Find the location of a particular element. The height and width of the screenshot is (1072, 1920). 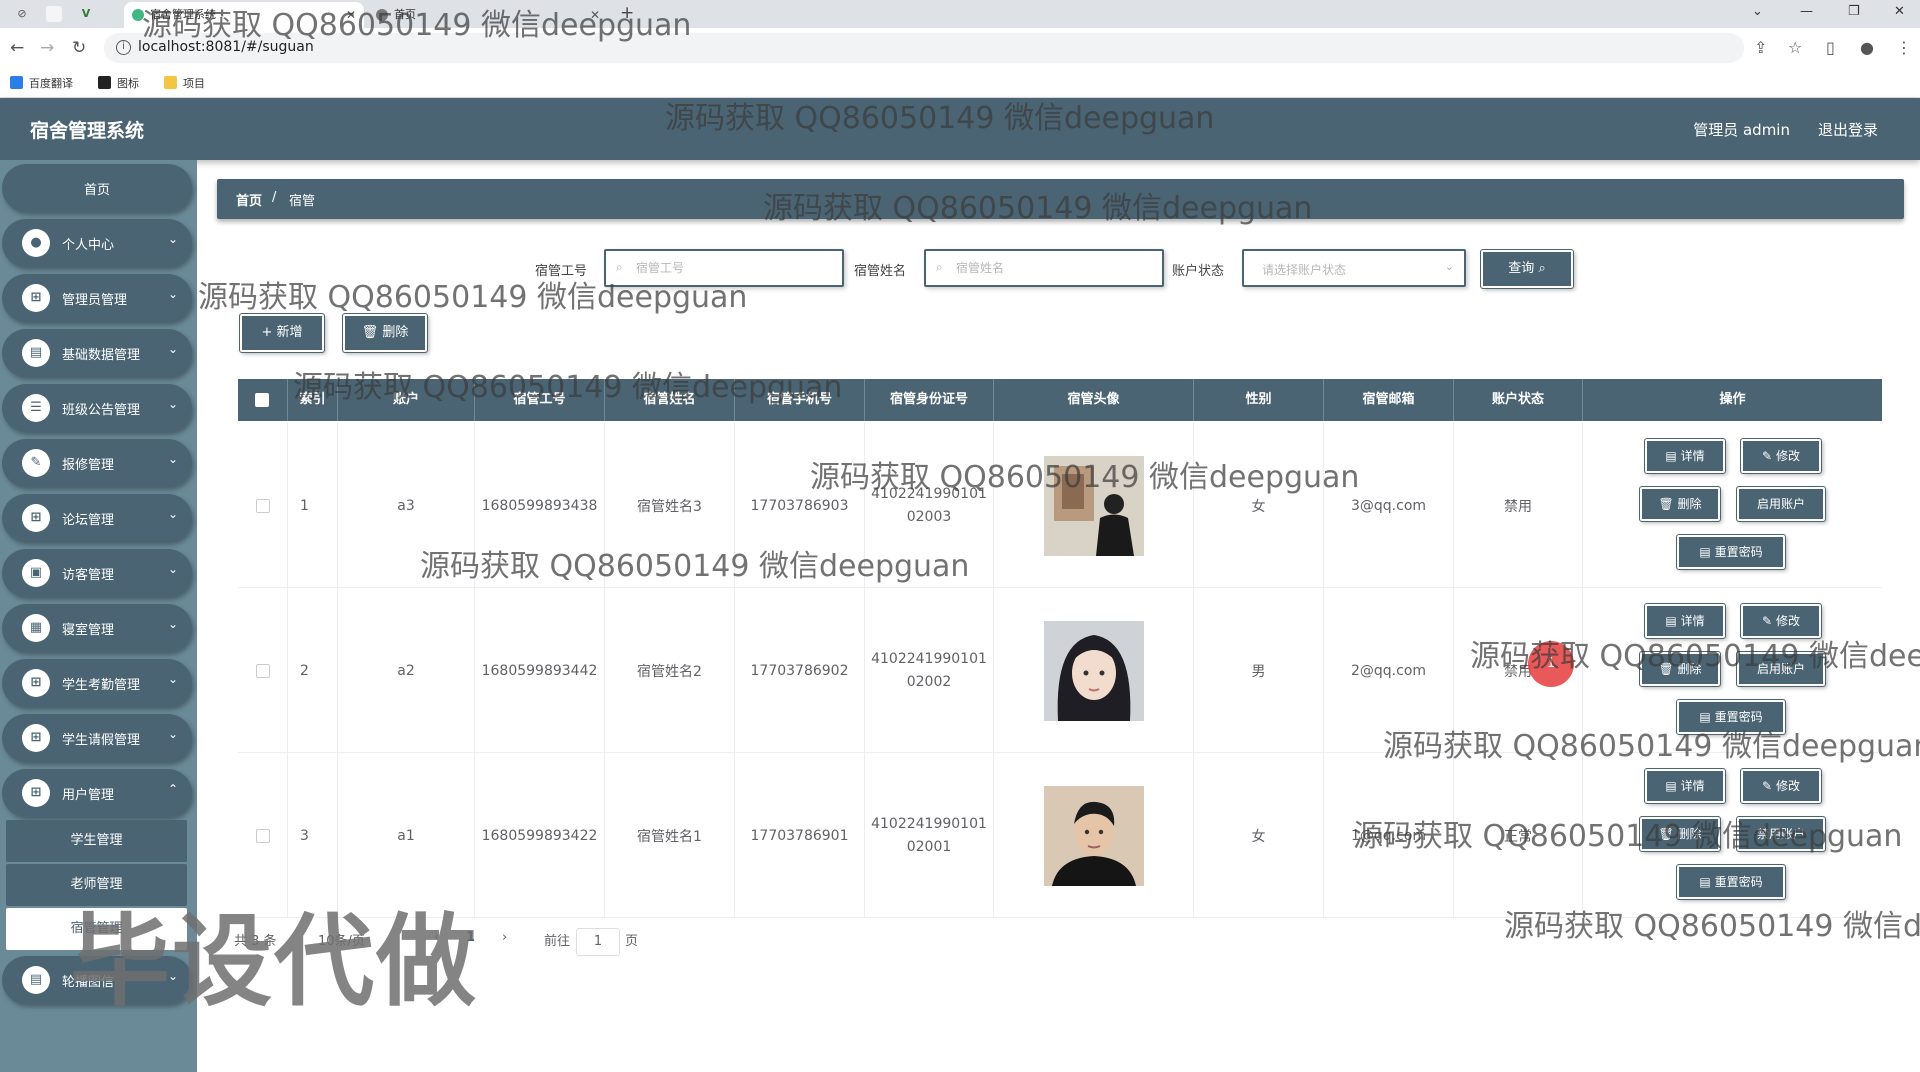

share-icon: ⇪ is located at coordinates (1760, 47).